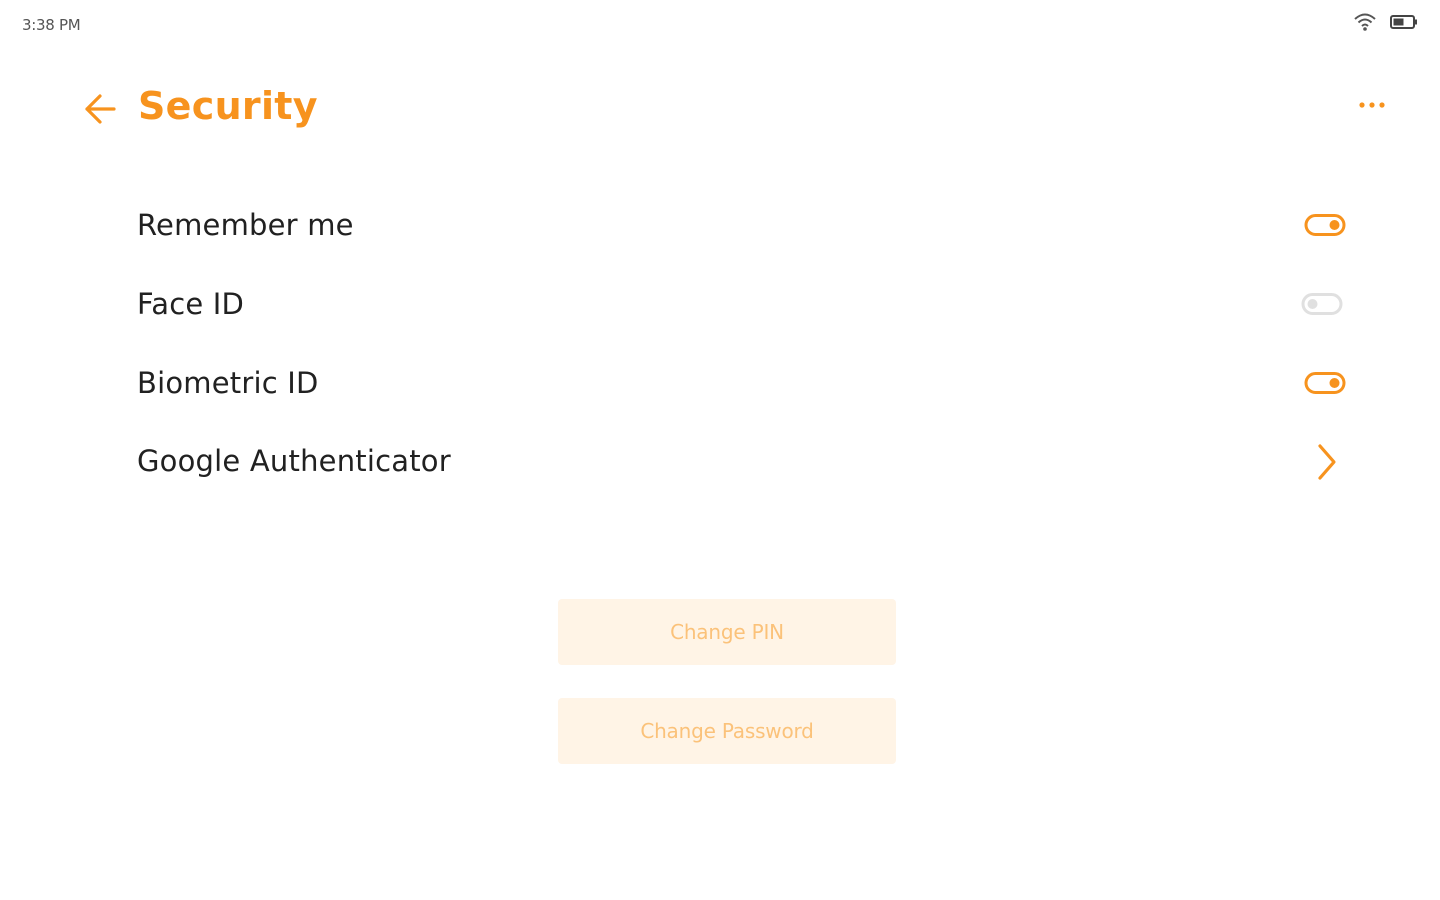  I want to click on setting-label: Biometric ID, so click(228, 383).